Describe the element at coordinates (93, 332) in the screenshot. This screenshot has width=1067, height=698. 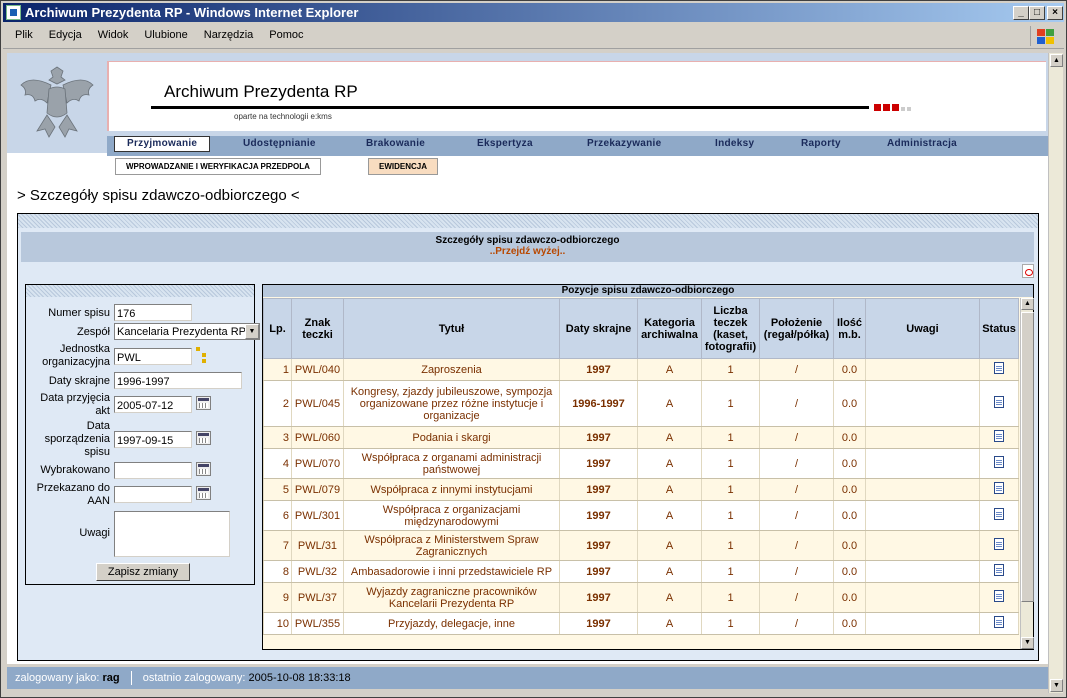
I see `zespol-label: Zespół` at that location.